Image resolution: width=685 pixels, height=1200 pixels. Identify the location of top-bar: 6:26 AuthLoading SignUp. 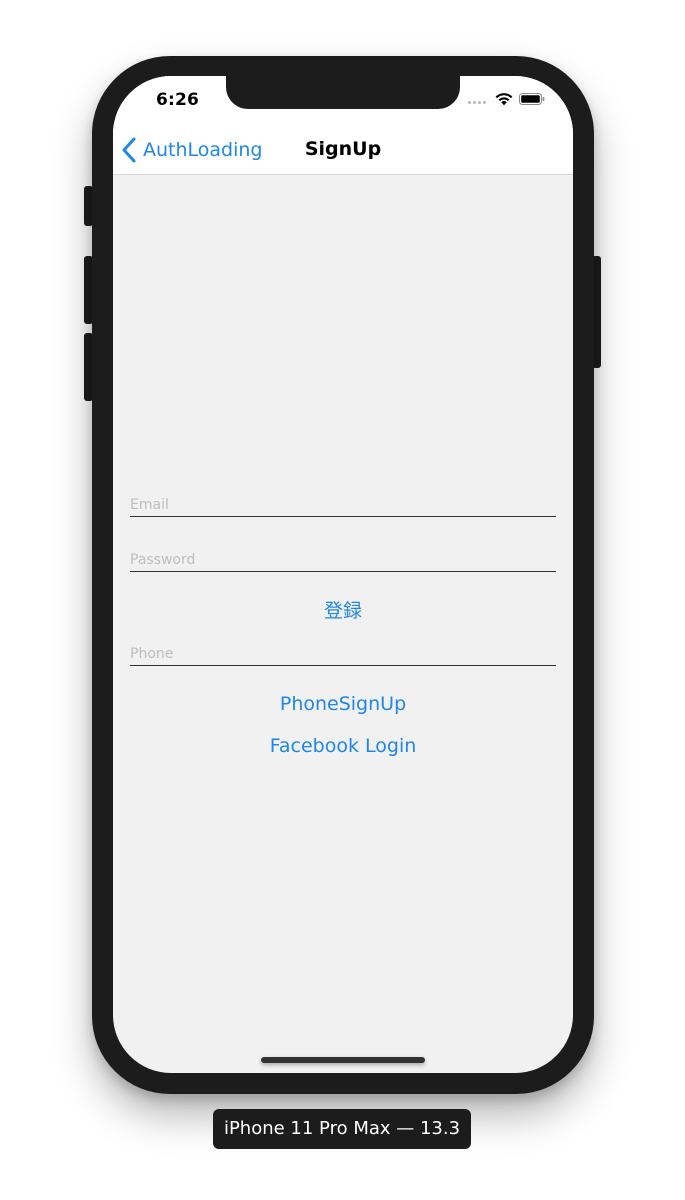
(343, 125).